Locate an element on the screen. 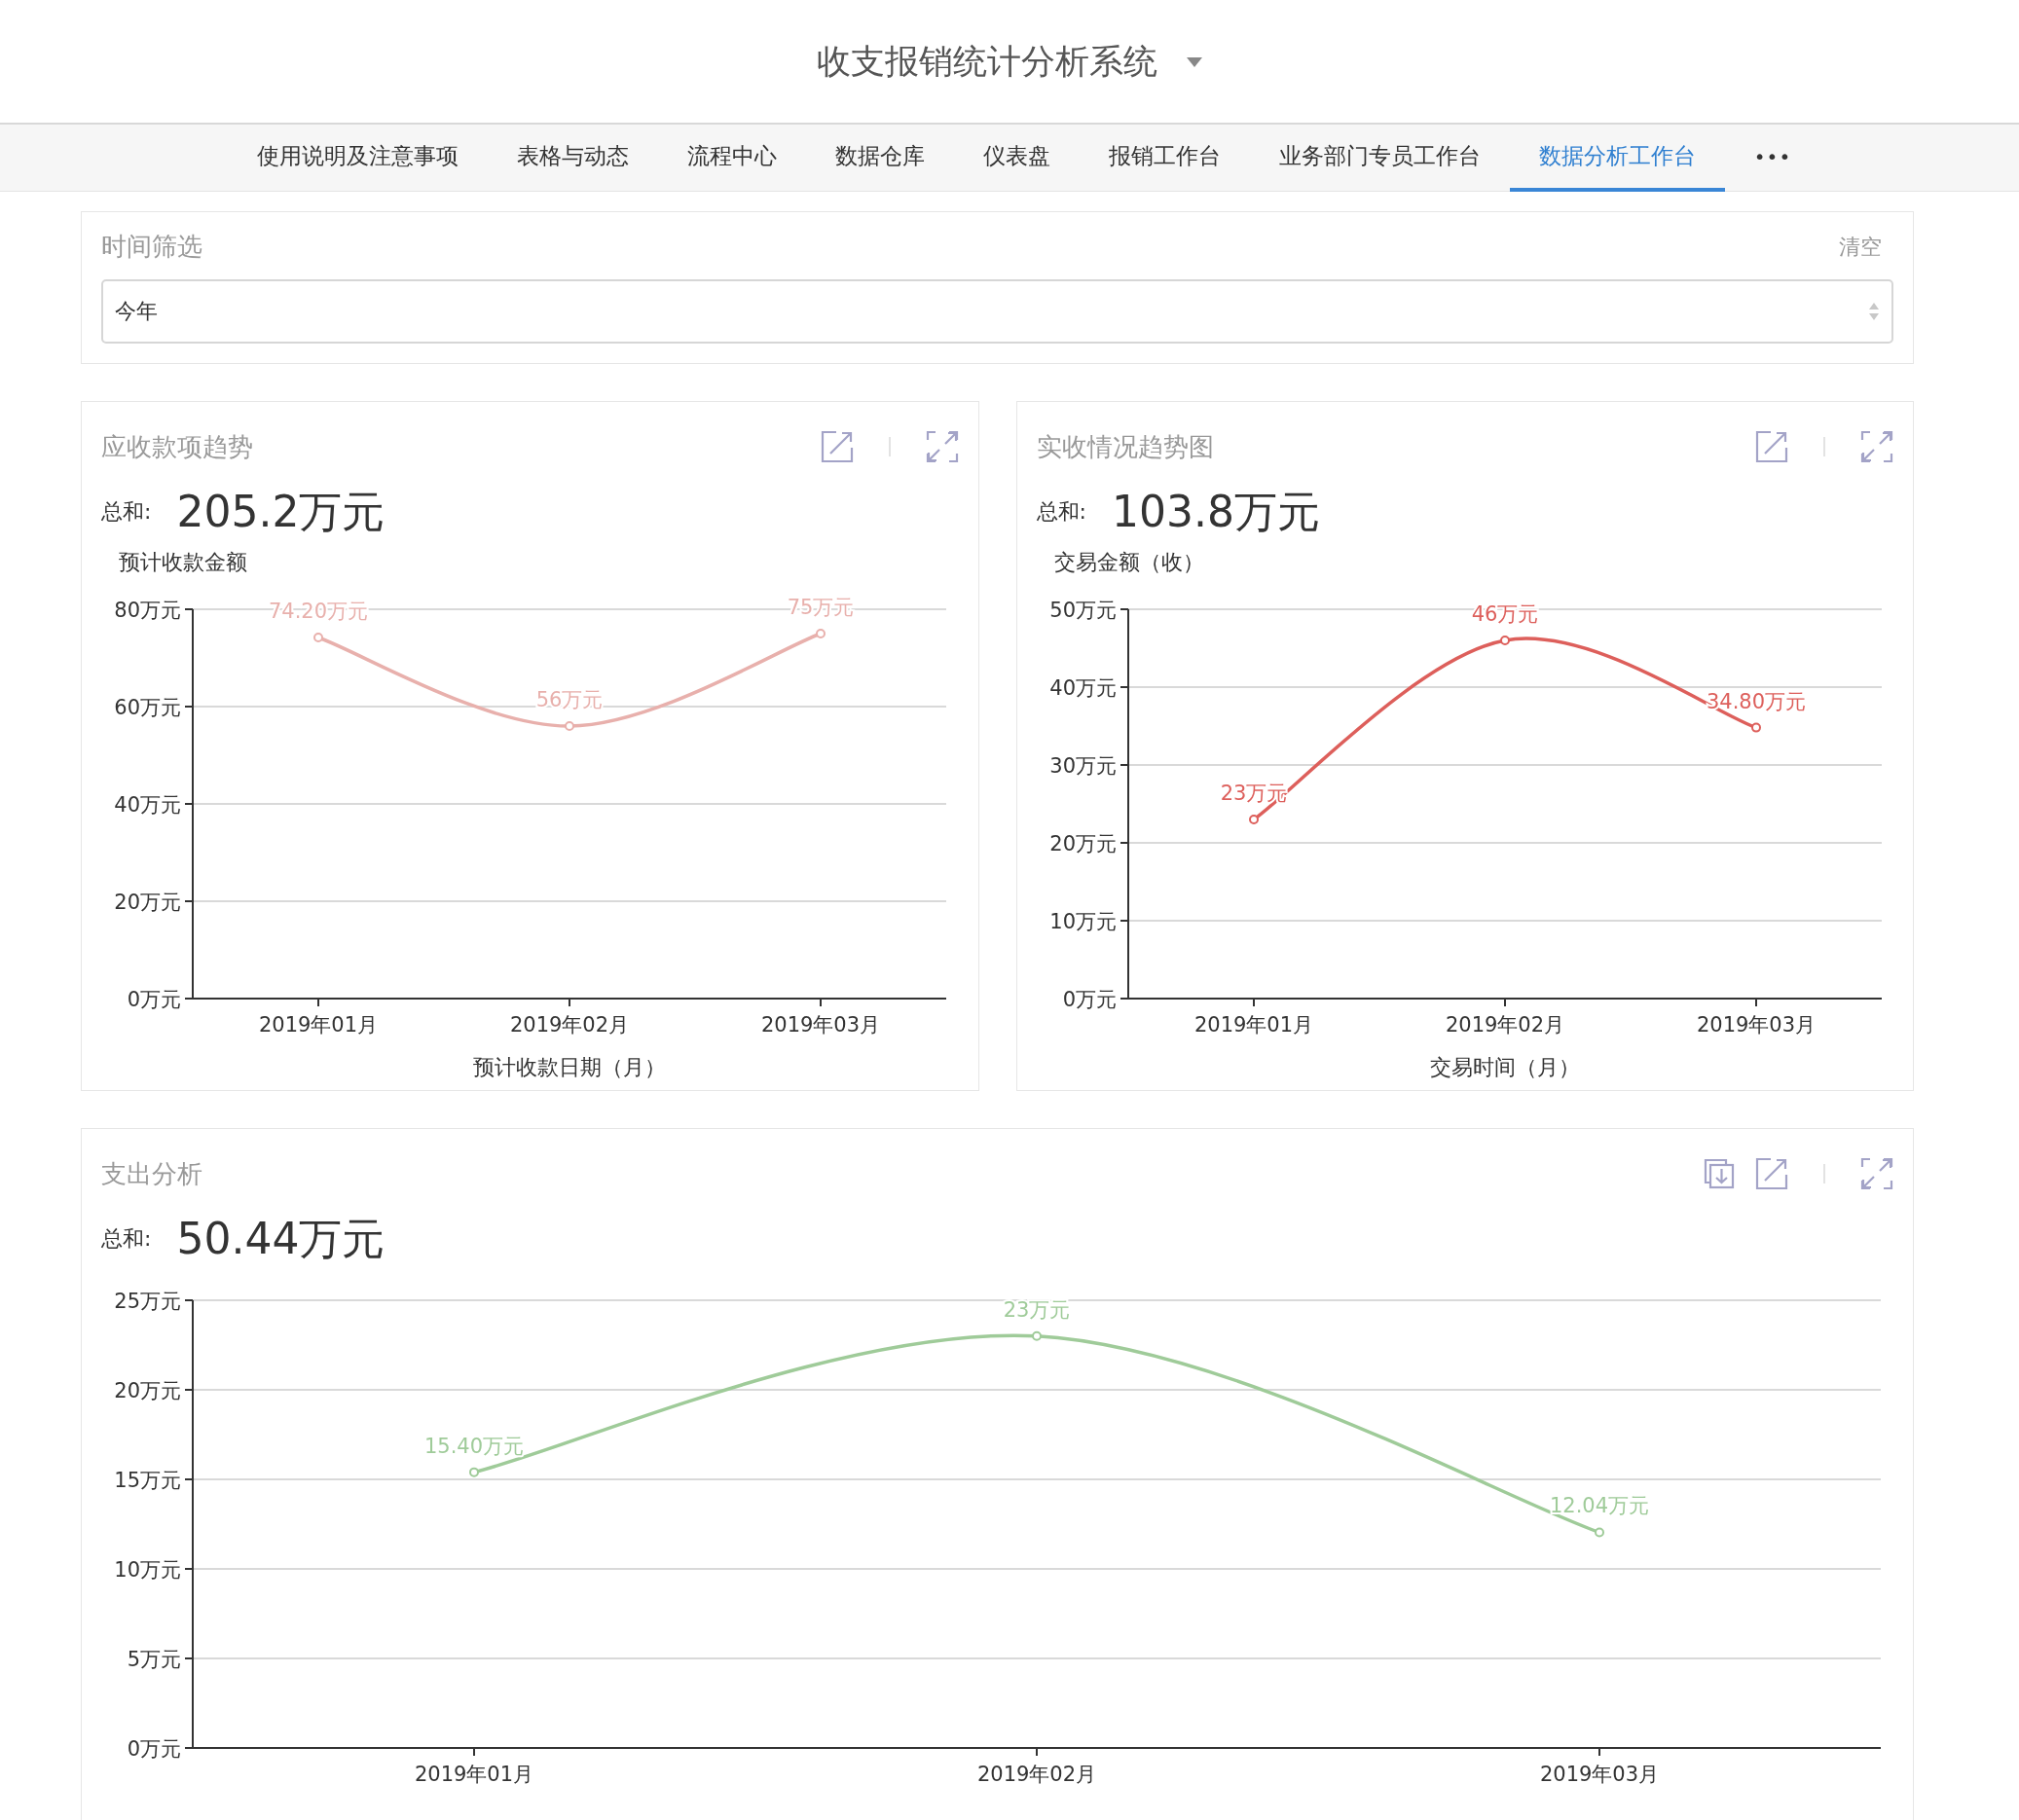 The width and height of the screenshot is (2019, 1820). data-label: 46万元 is located at coordinates (1504, 614).